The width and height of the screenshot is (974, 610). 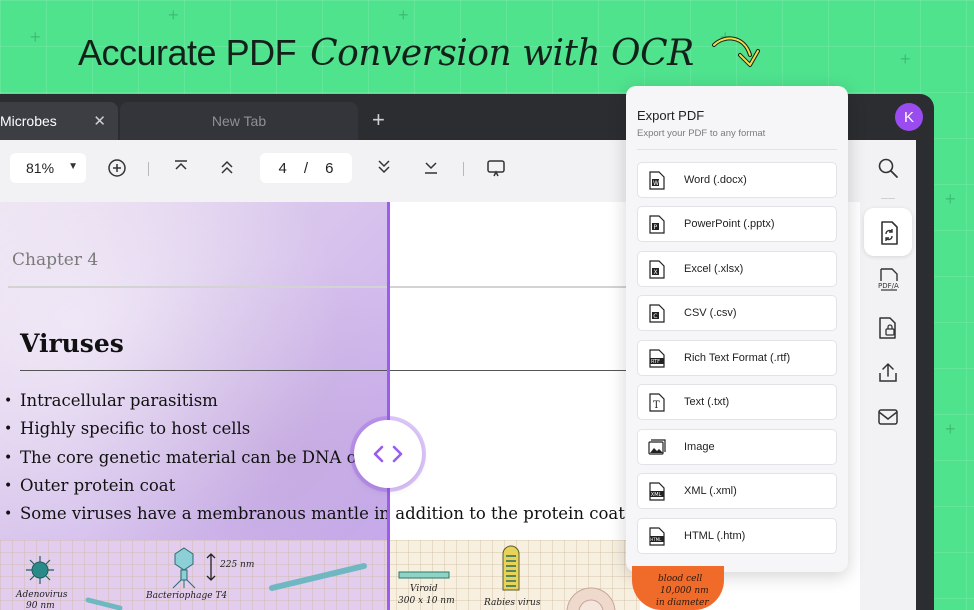 I want to click on next-page-icon, so click(x=384, y=167).